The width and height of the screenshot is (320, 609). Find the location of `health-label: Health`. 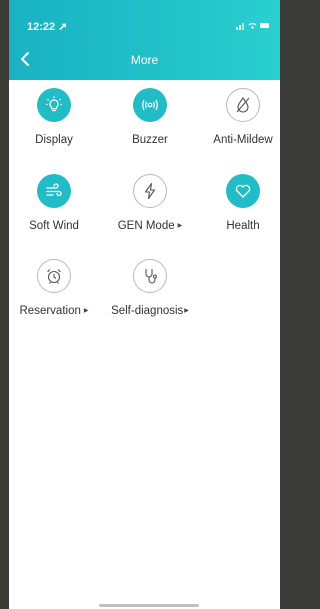

health-label: Health is located at coordinates (243, 226).